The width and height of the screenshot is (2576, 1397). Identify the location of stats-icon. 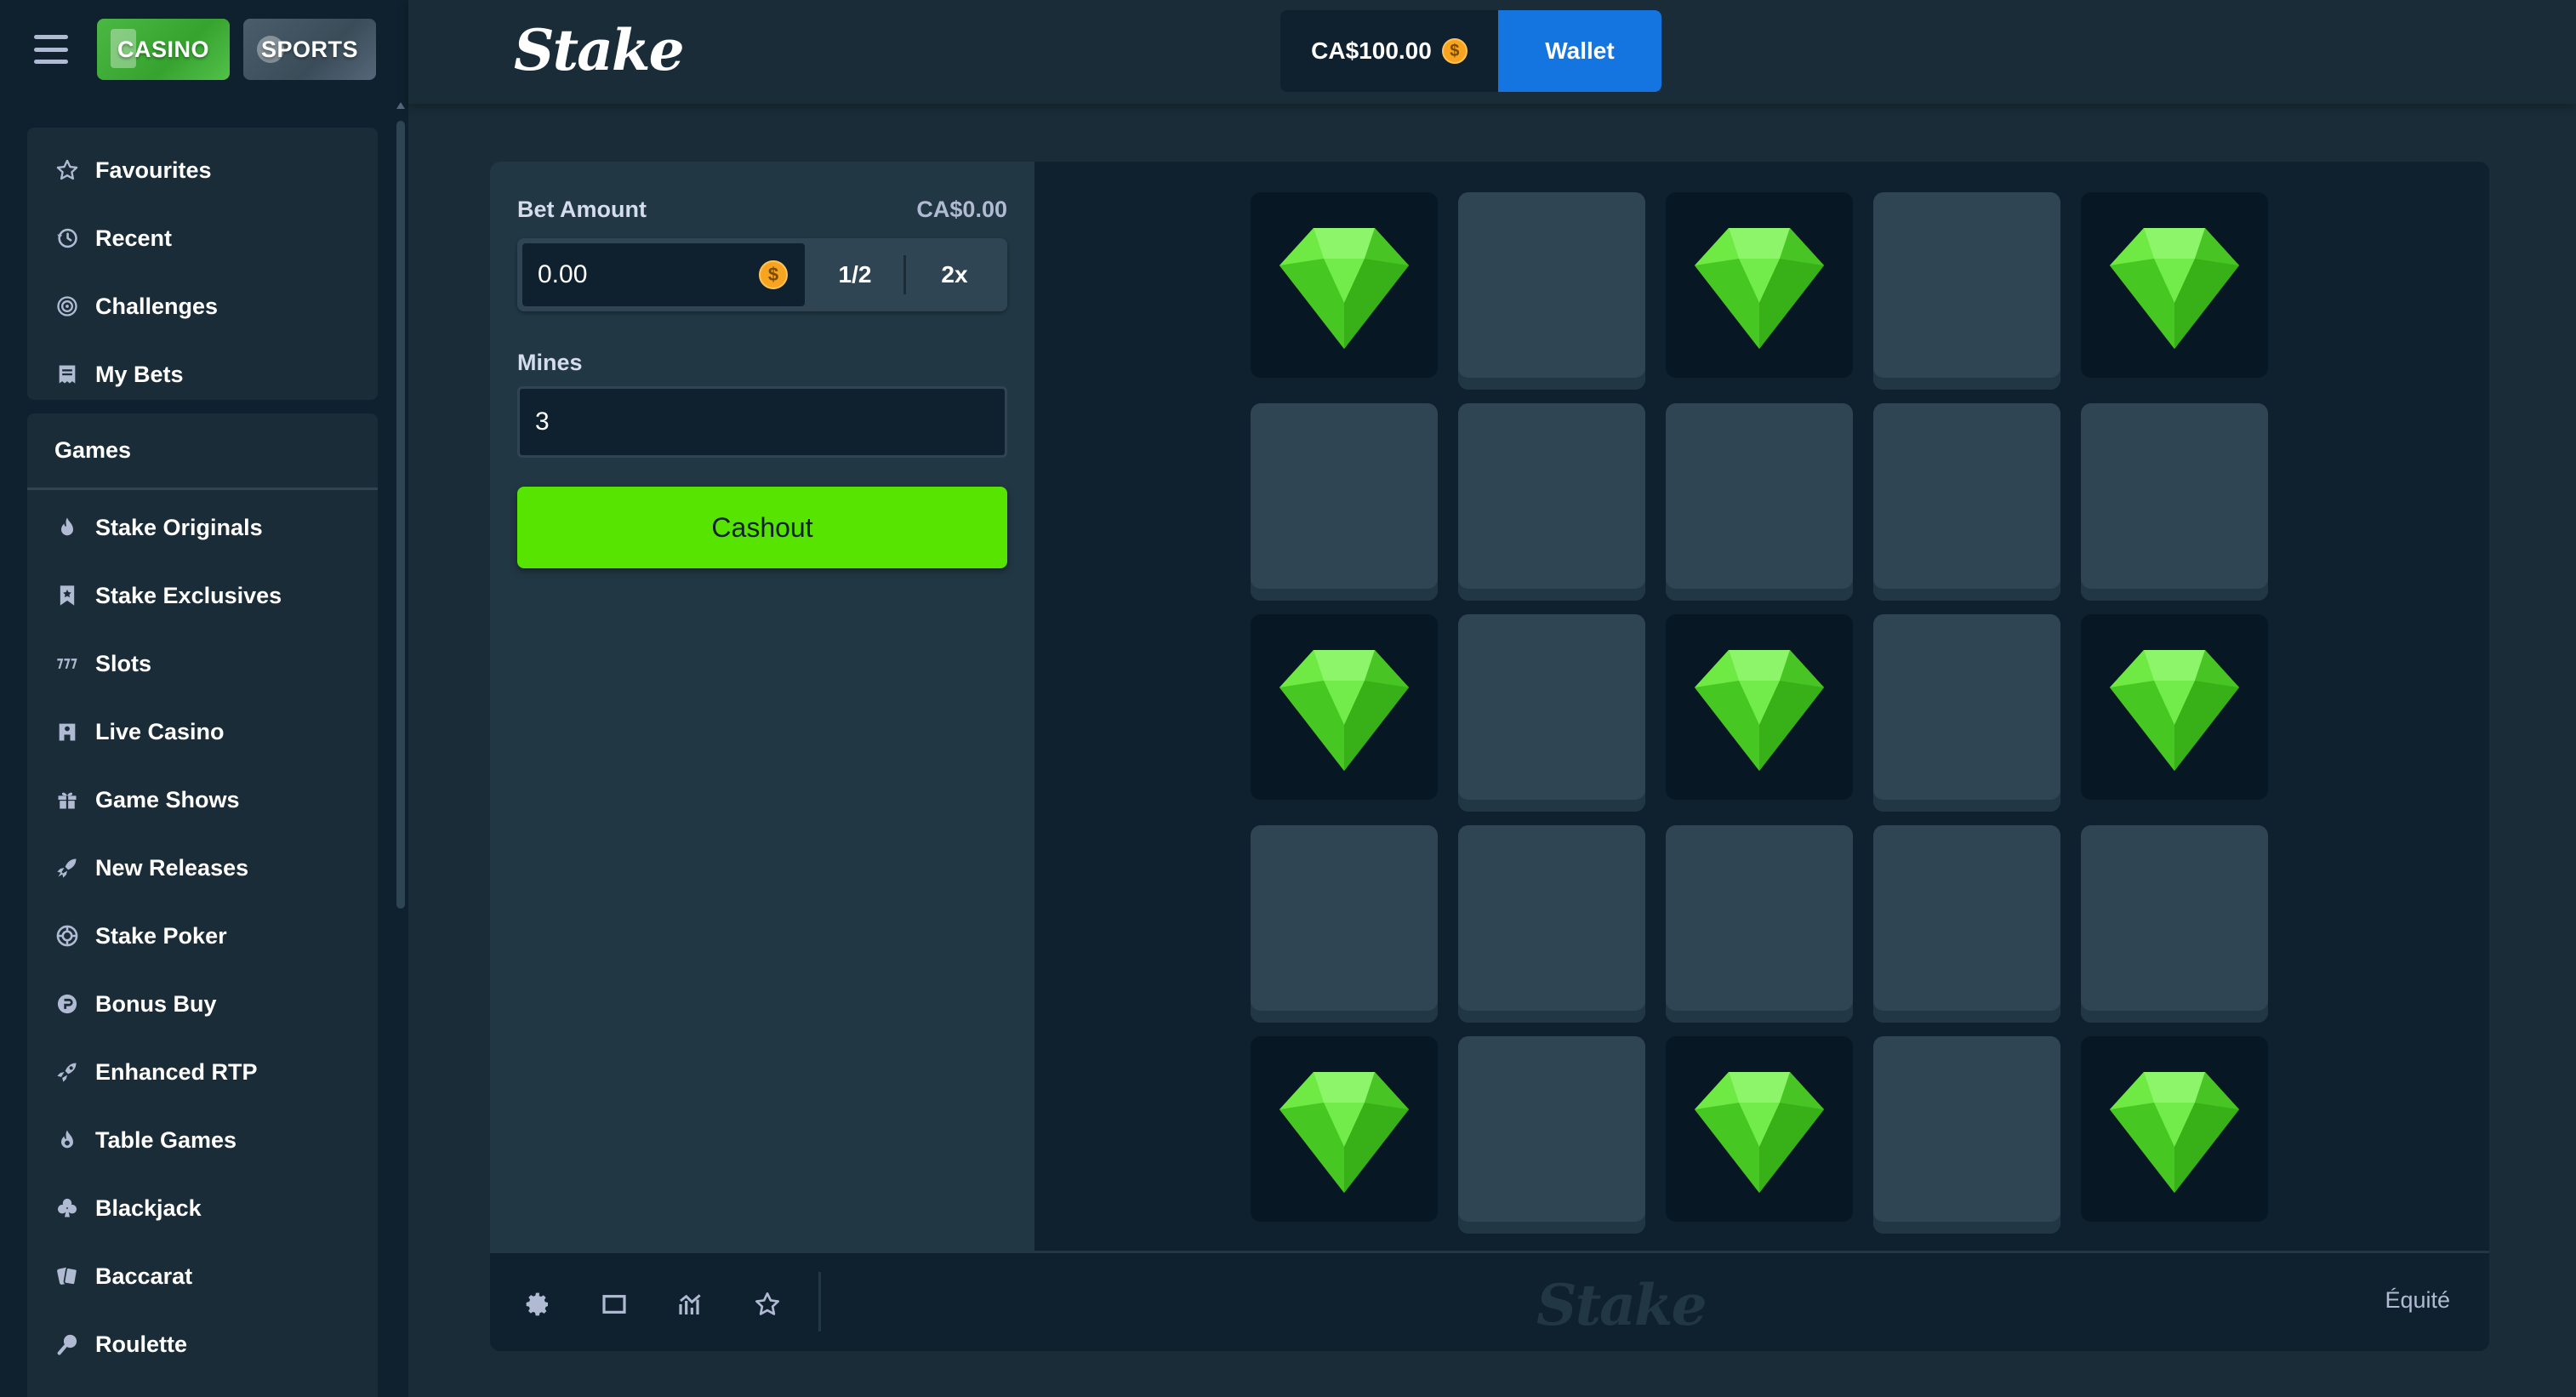
(690, 1304).